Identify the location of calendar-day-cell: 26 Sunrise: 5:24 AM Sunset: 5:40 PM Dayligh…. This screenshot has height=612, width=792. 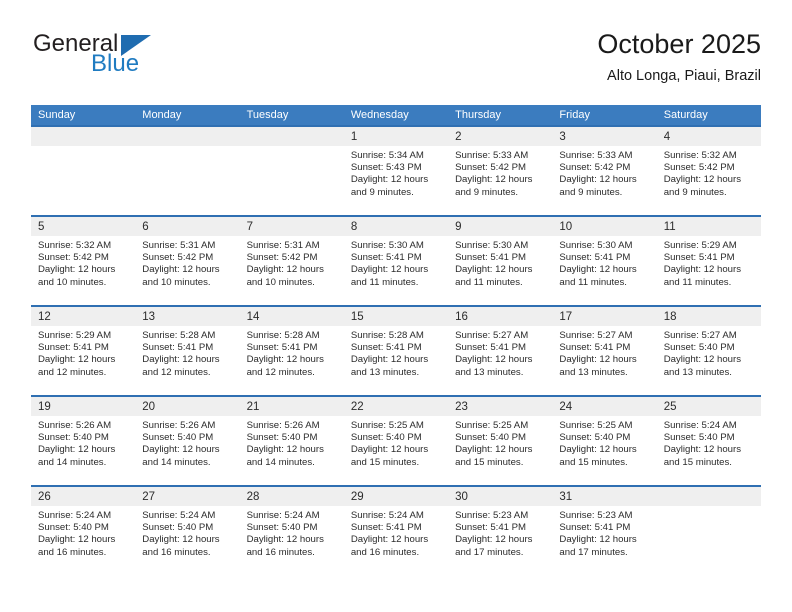
(83, 530).